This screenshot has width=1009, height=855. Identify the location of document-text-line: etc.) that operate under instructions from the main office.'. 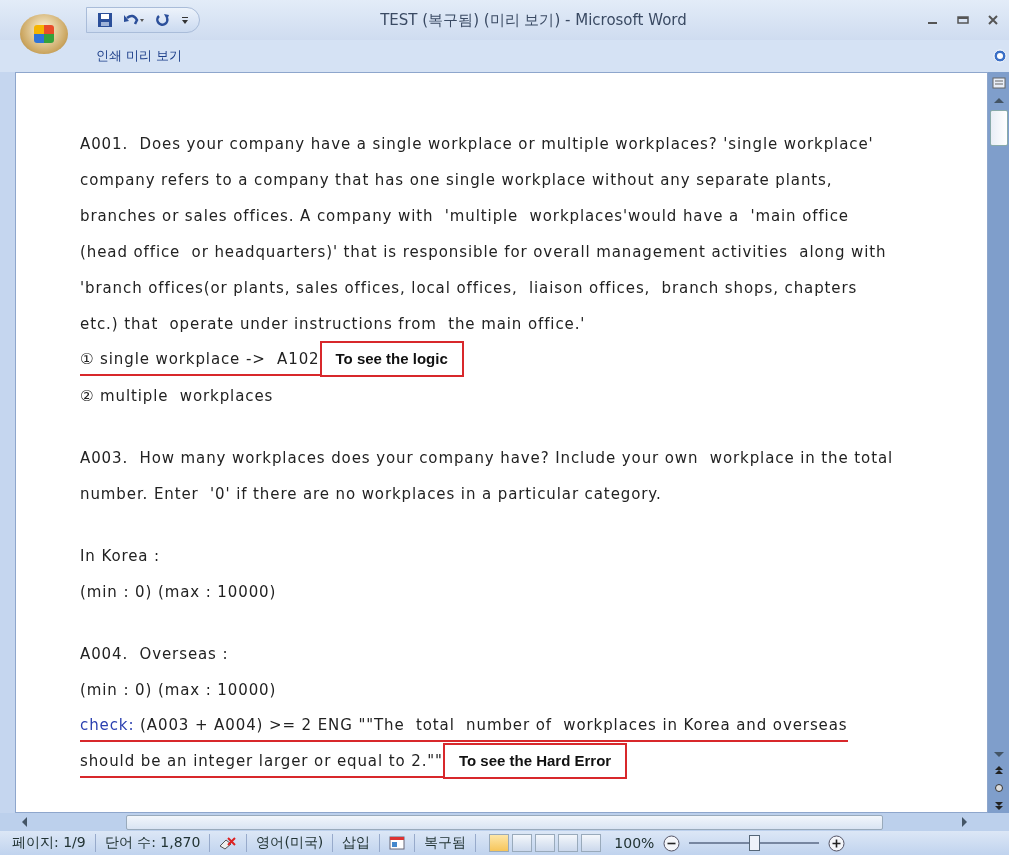
(333, 324).